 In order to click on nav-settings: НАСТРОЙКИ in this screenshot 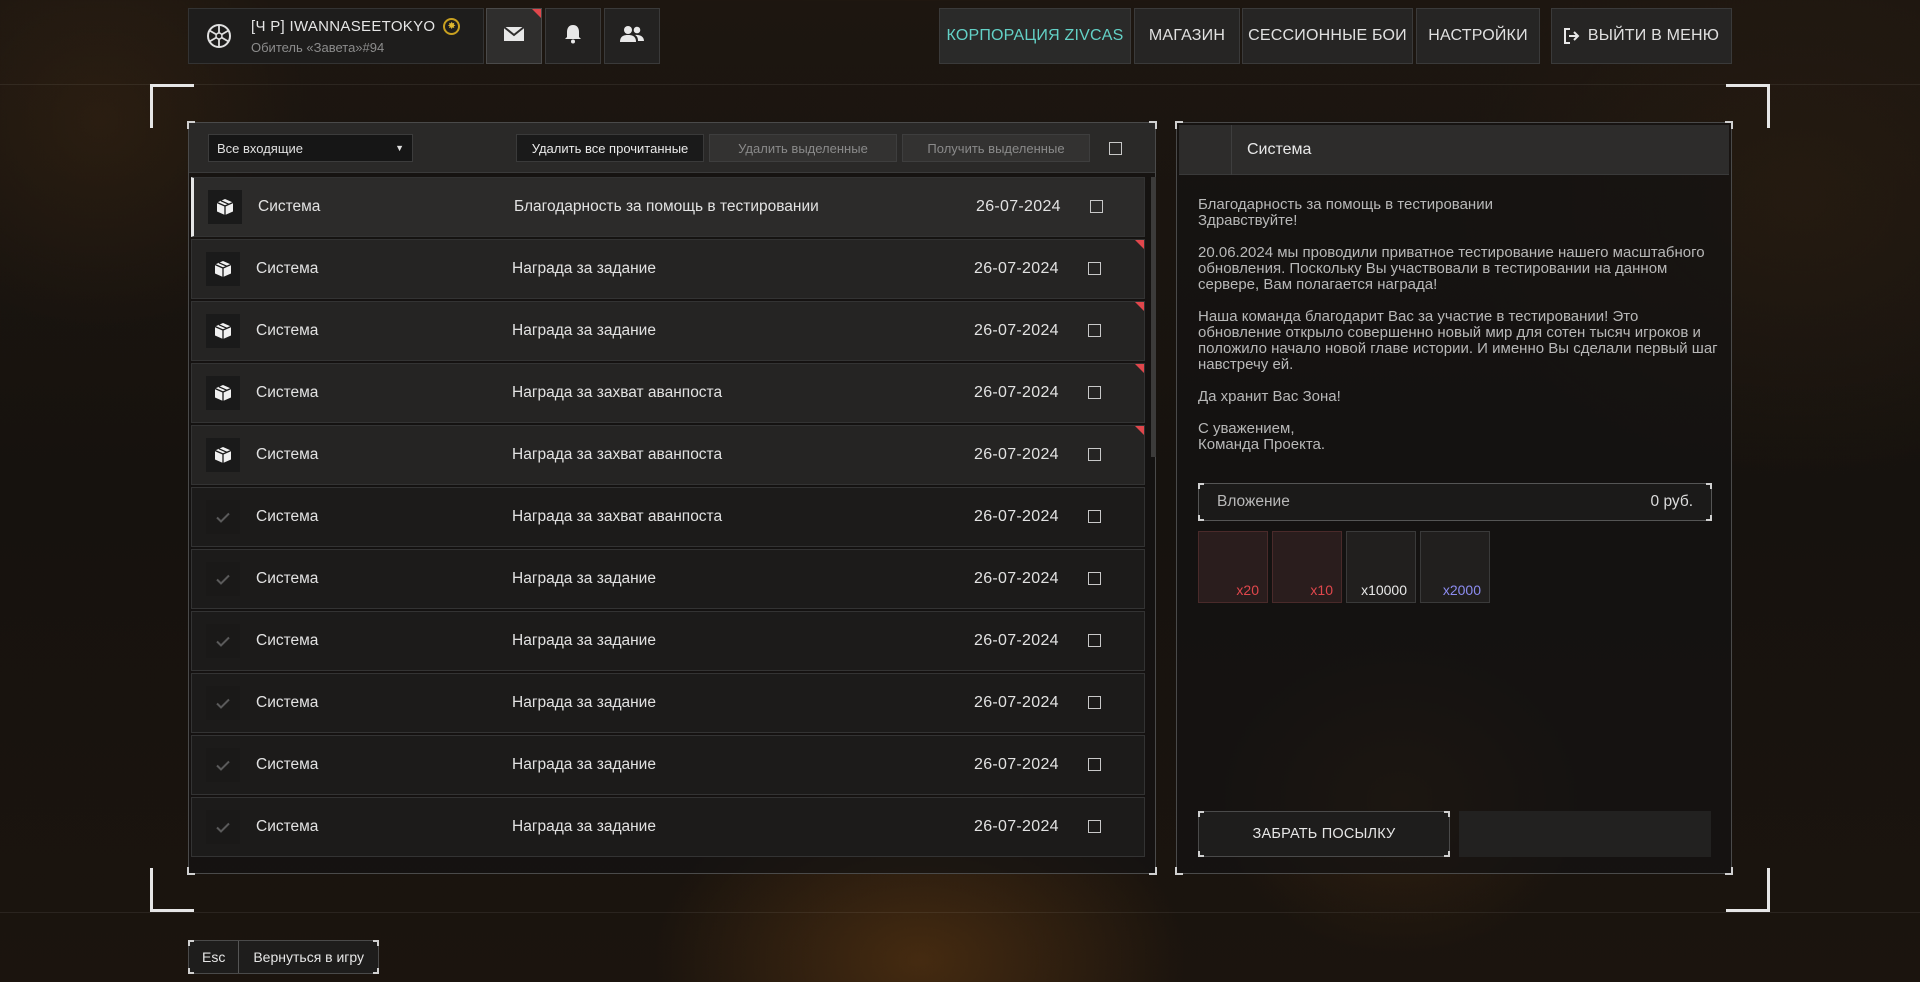, I will do `click(1478, 36)`.